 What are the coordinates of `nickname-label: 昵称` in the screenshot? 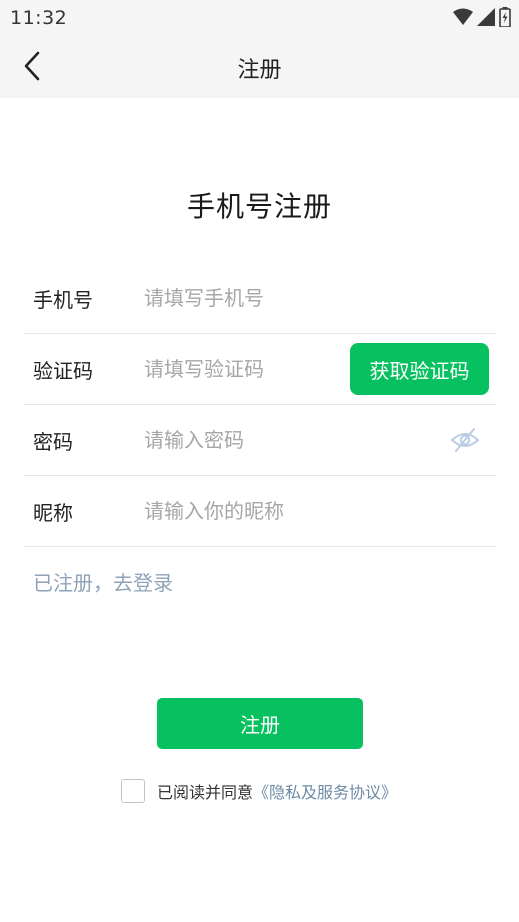 It's located at (53, 512).